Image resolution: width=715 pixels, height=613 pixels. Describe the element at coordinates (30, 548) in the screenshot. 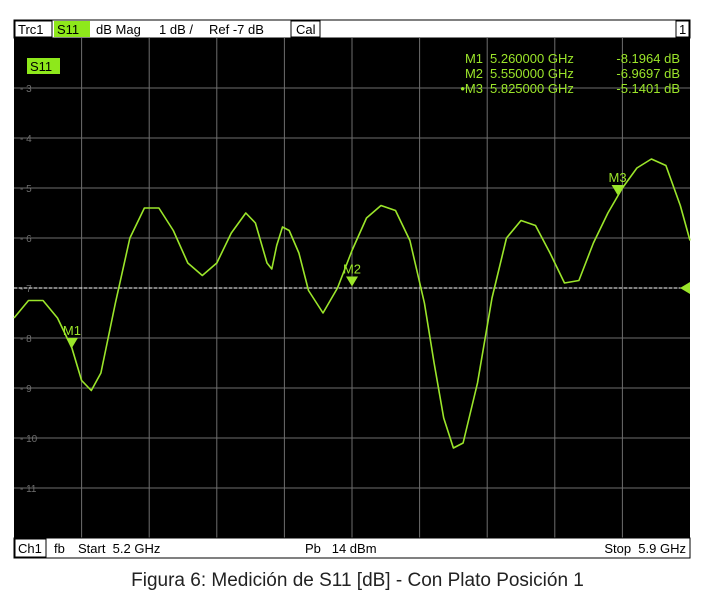

I see `channel-label: Ch1` at that location.